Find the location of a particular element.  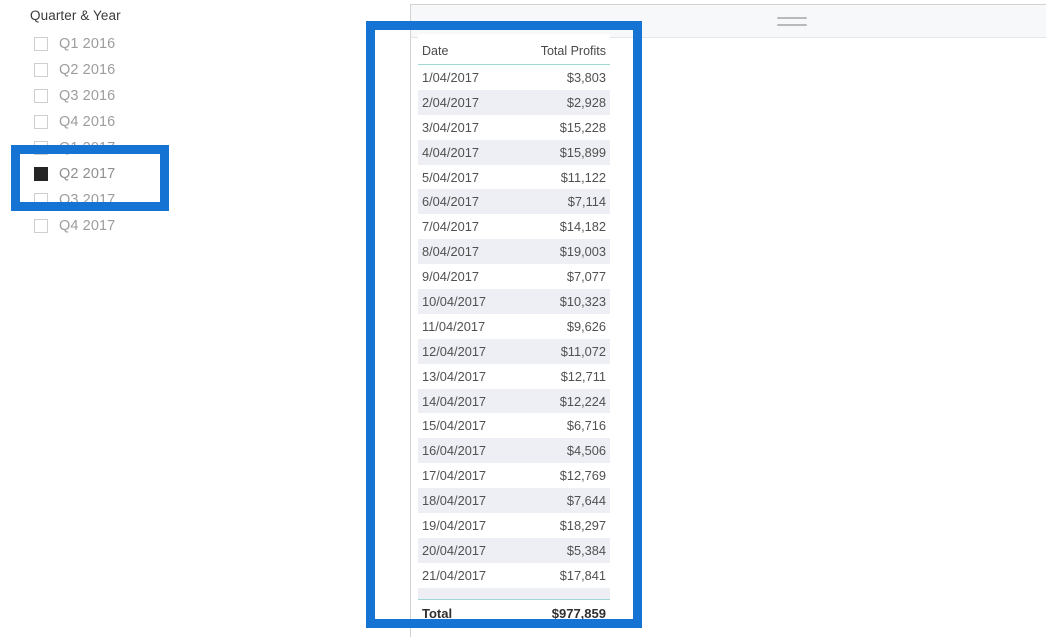

table-row: 19/04/2017 $18,297 is located at coordinates (514, 525).